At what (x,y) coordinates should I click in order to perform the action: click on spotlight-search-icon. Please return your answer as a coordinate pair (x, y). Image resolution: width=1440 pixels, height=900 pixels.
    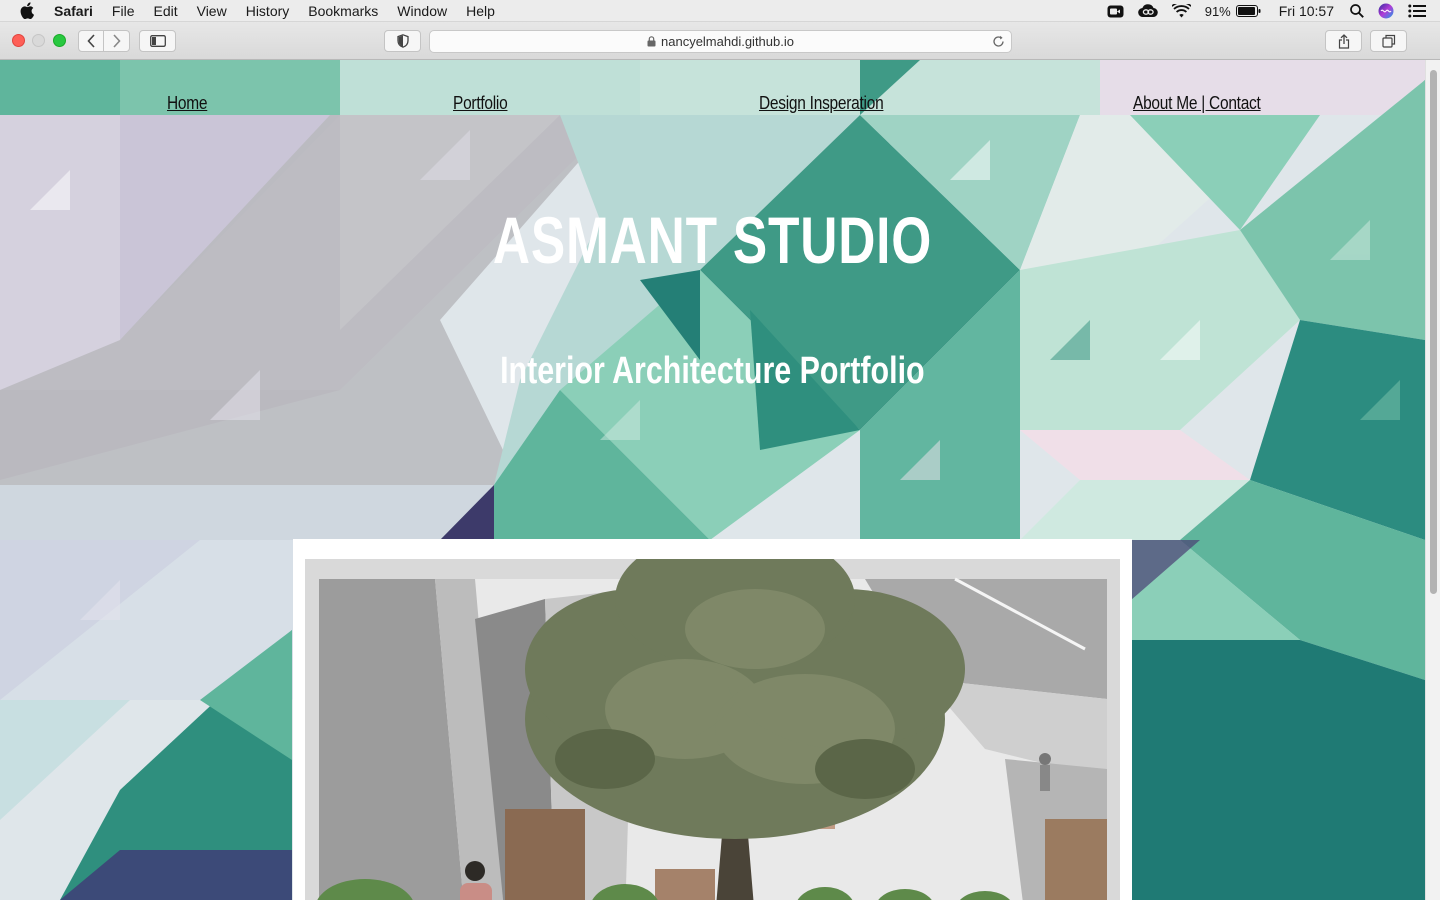
    Looking at the image, I should click on (1357, 11).